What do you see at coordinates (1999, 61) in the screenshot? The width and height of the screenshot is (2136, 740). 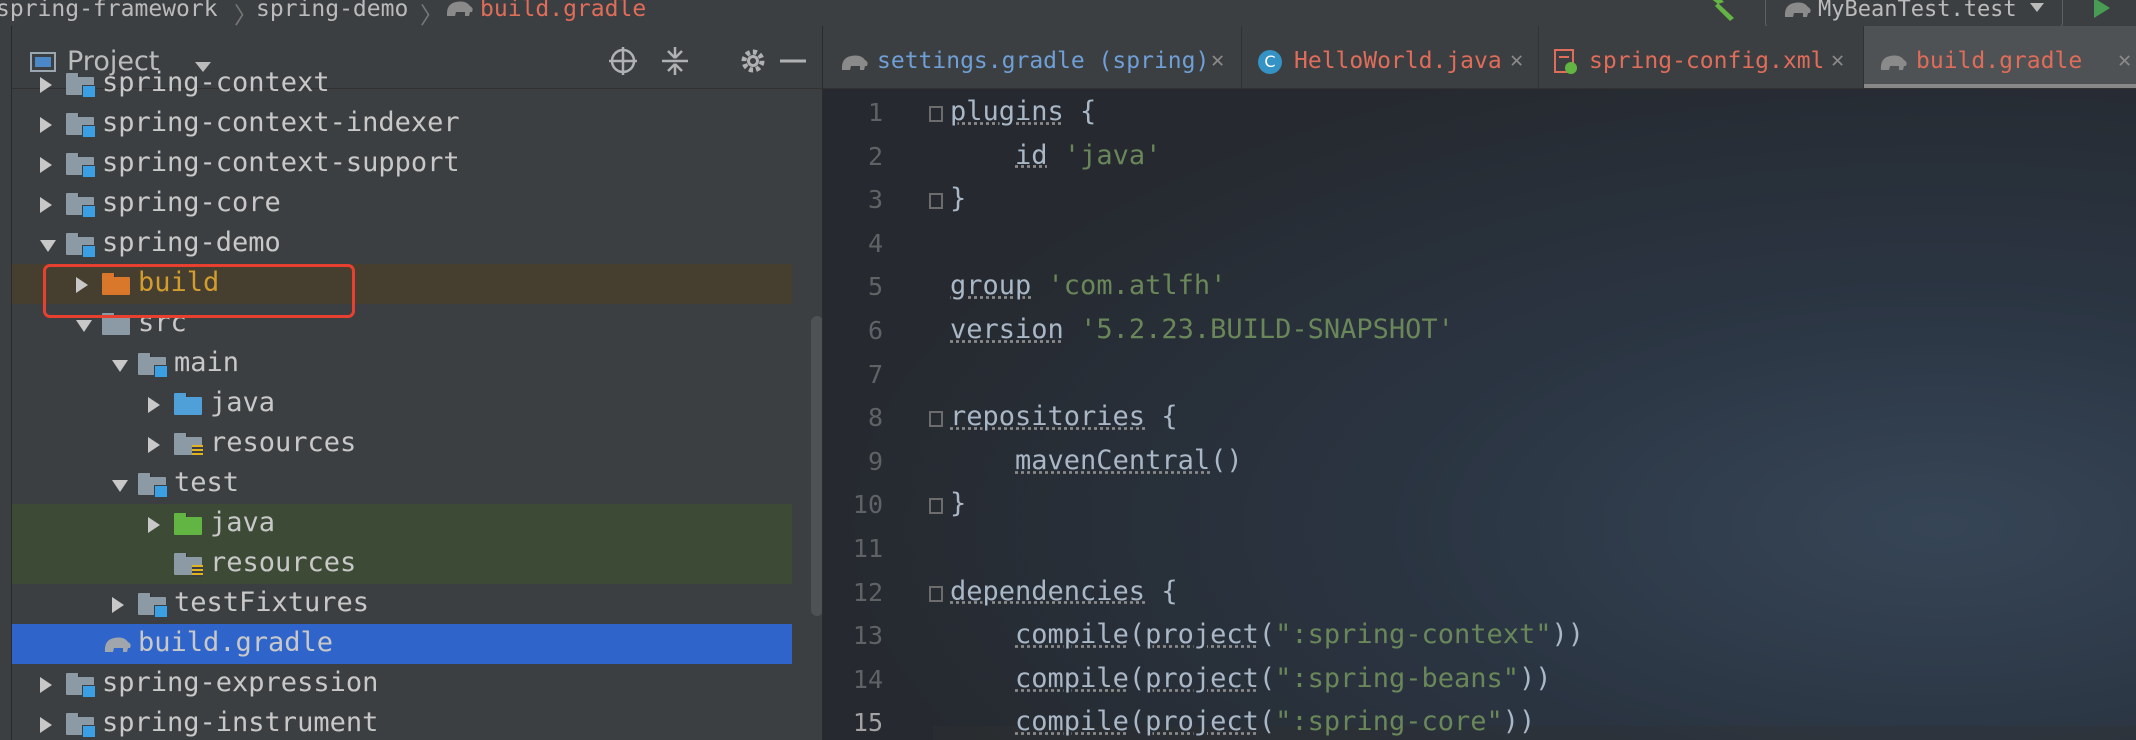 I see `tab-label: build.gradle` at bounding box center [1999, 61].